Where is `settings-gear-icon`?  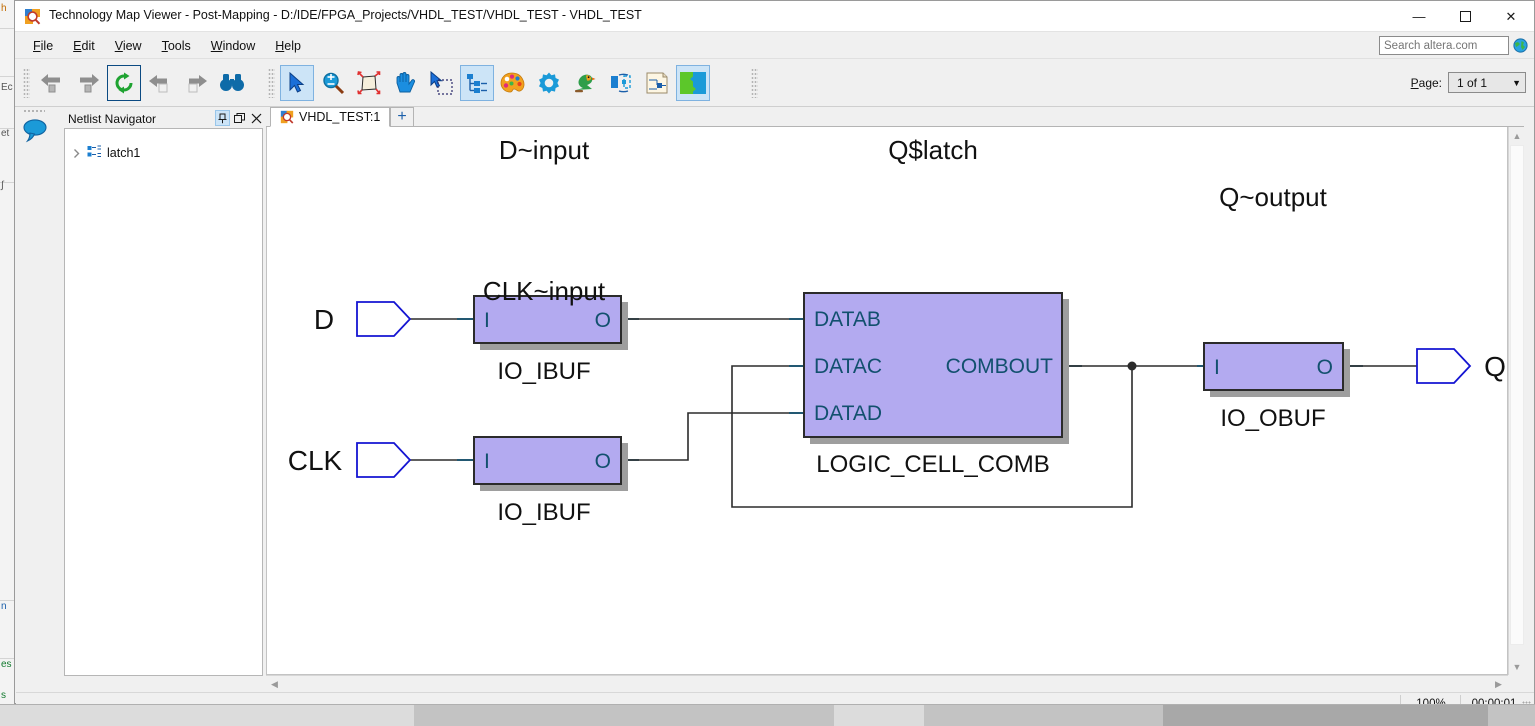
settings-gear-icon is located at coordinates (549, 83).